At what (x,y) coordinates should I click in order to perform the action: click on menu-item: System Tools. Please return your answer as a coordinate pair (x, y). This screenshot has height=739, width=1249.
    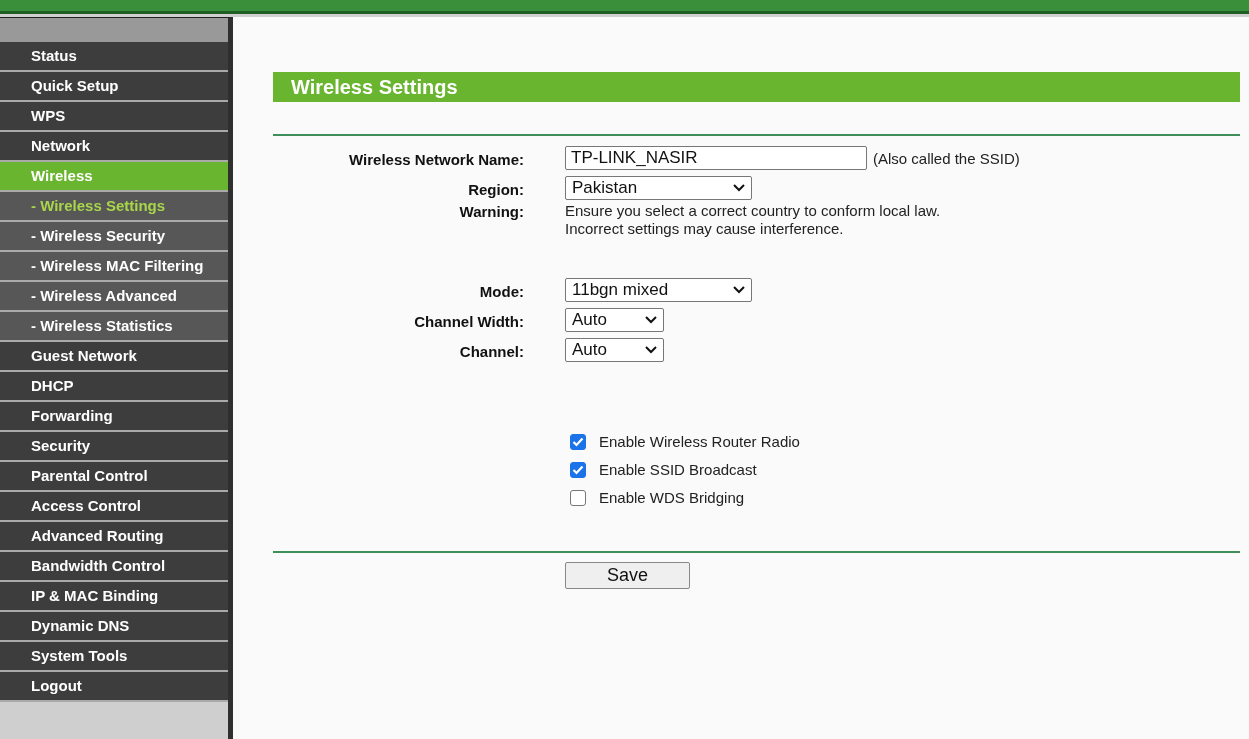
    Looking at the image, I should click on (114, 657).